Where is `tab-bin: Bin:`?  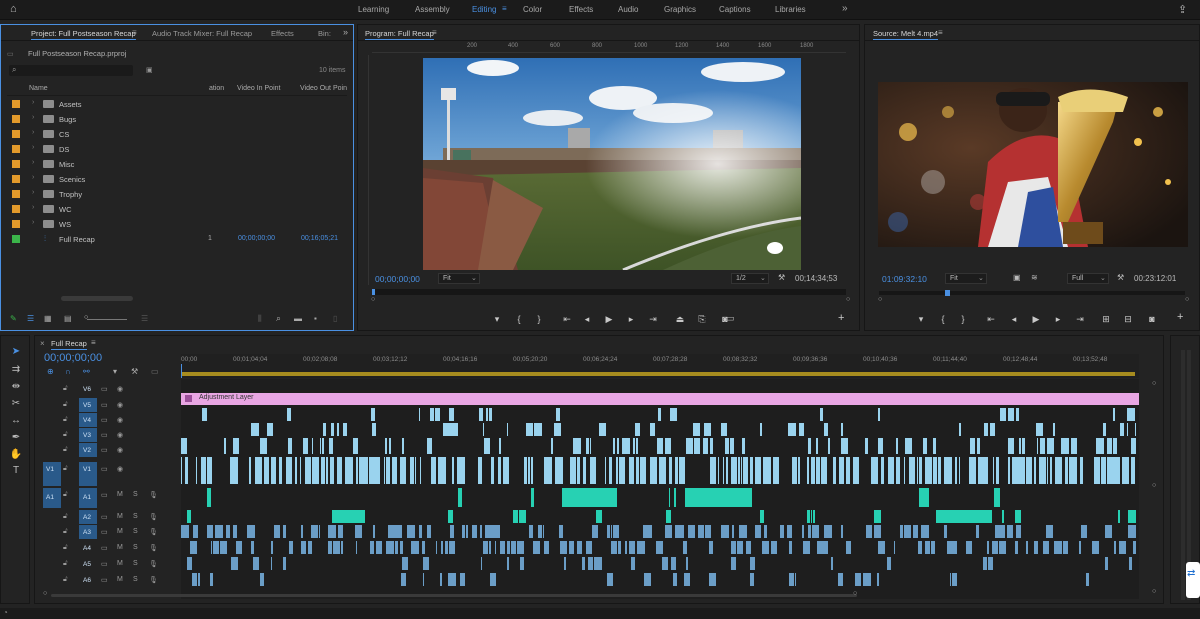
tab-bin: Bin: is located at coordinates (324, 33).